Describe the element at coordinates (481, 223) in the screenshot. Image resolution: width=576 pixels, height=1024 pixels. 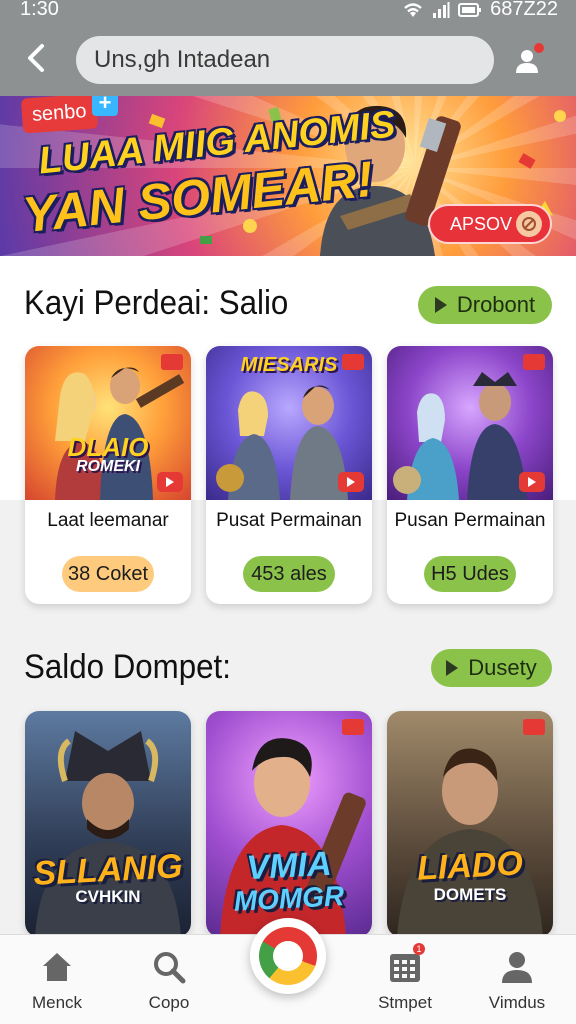
I see `banner-cta-label: APSOV` at that location.